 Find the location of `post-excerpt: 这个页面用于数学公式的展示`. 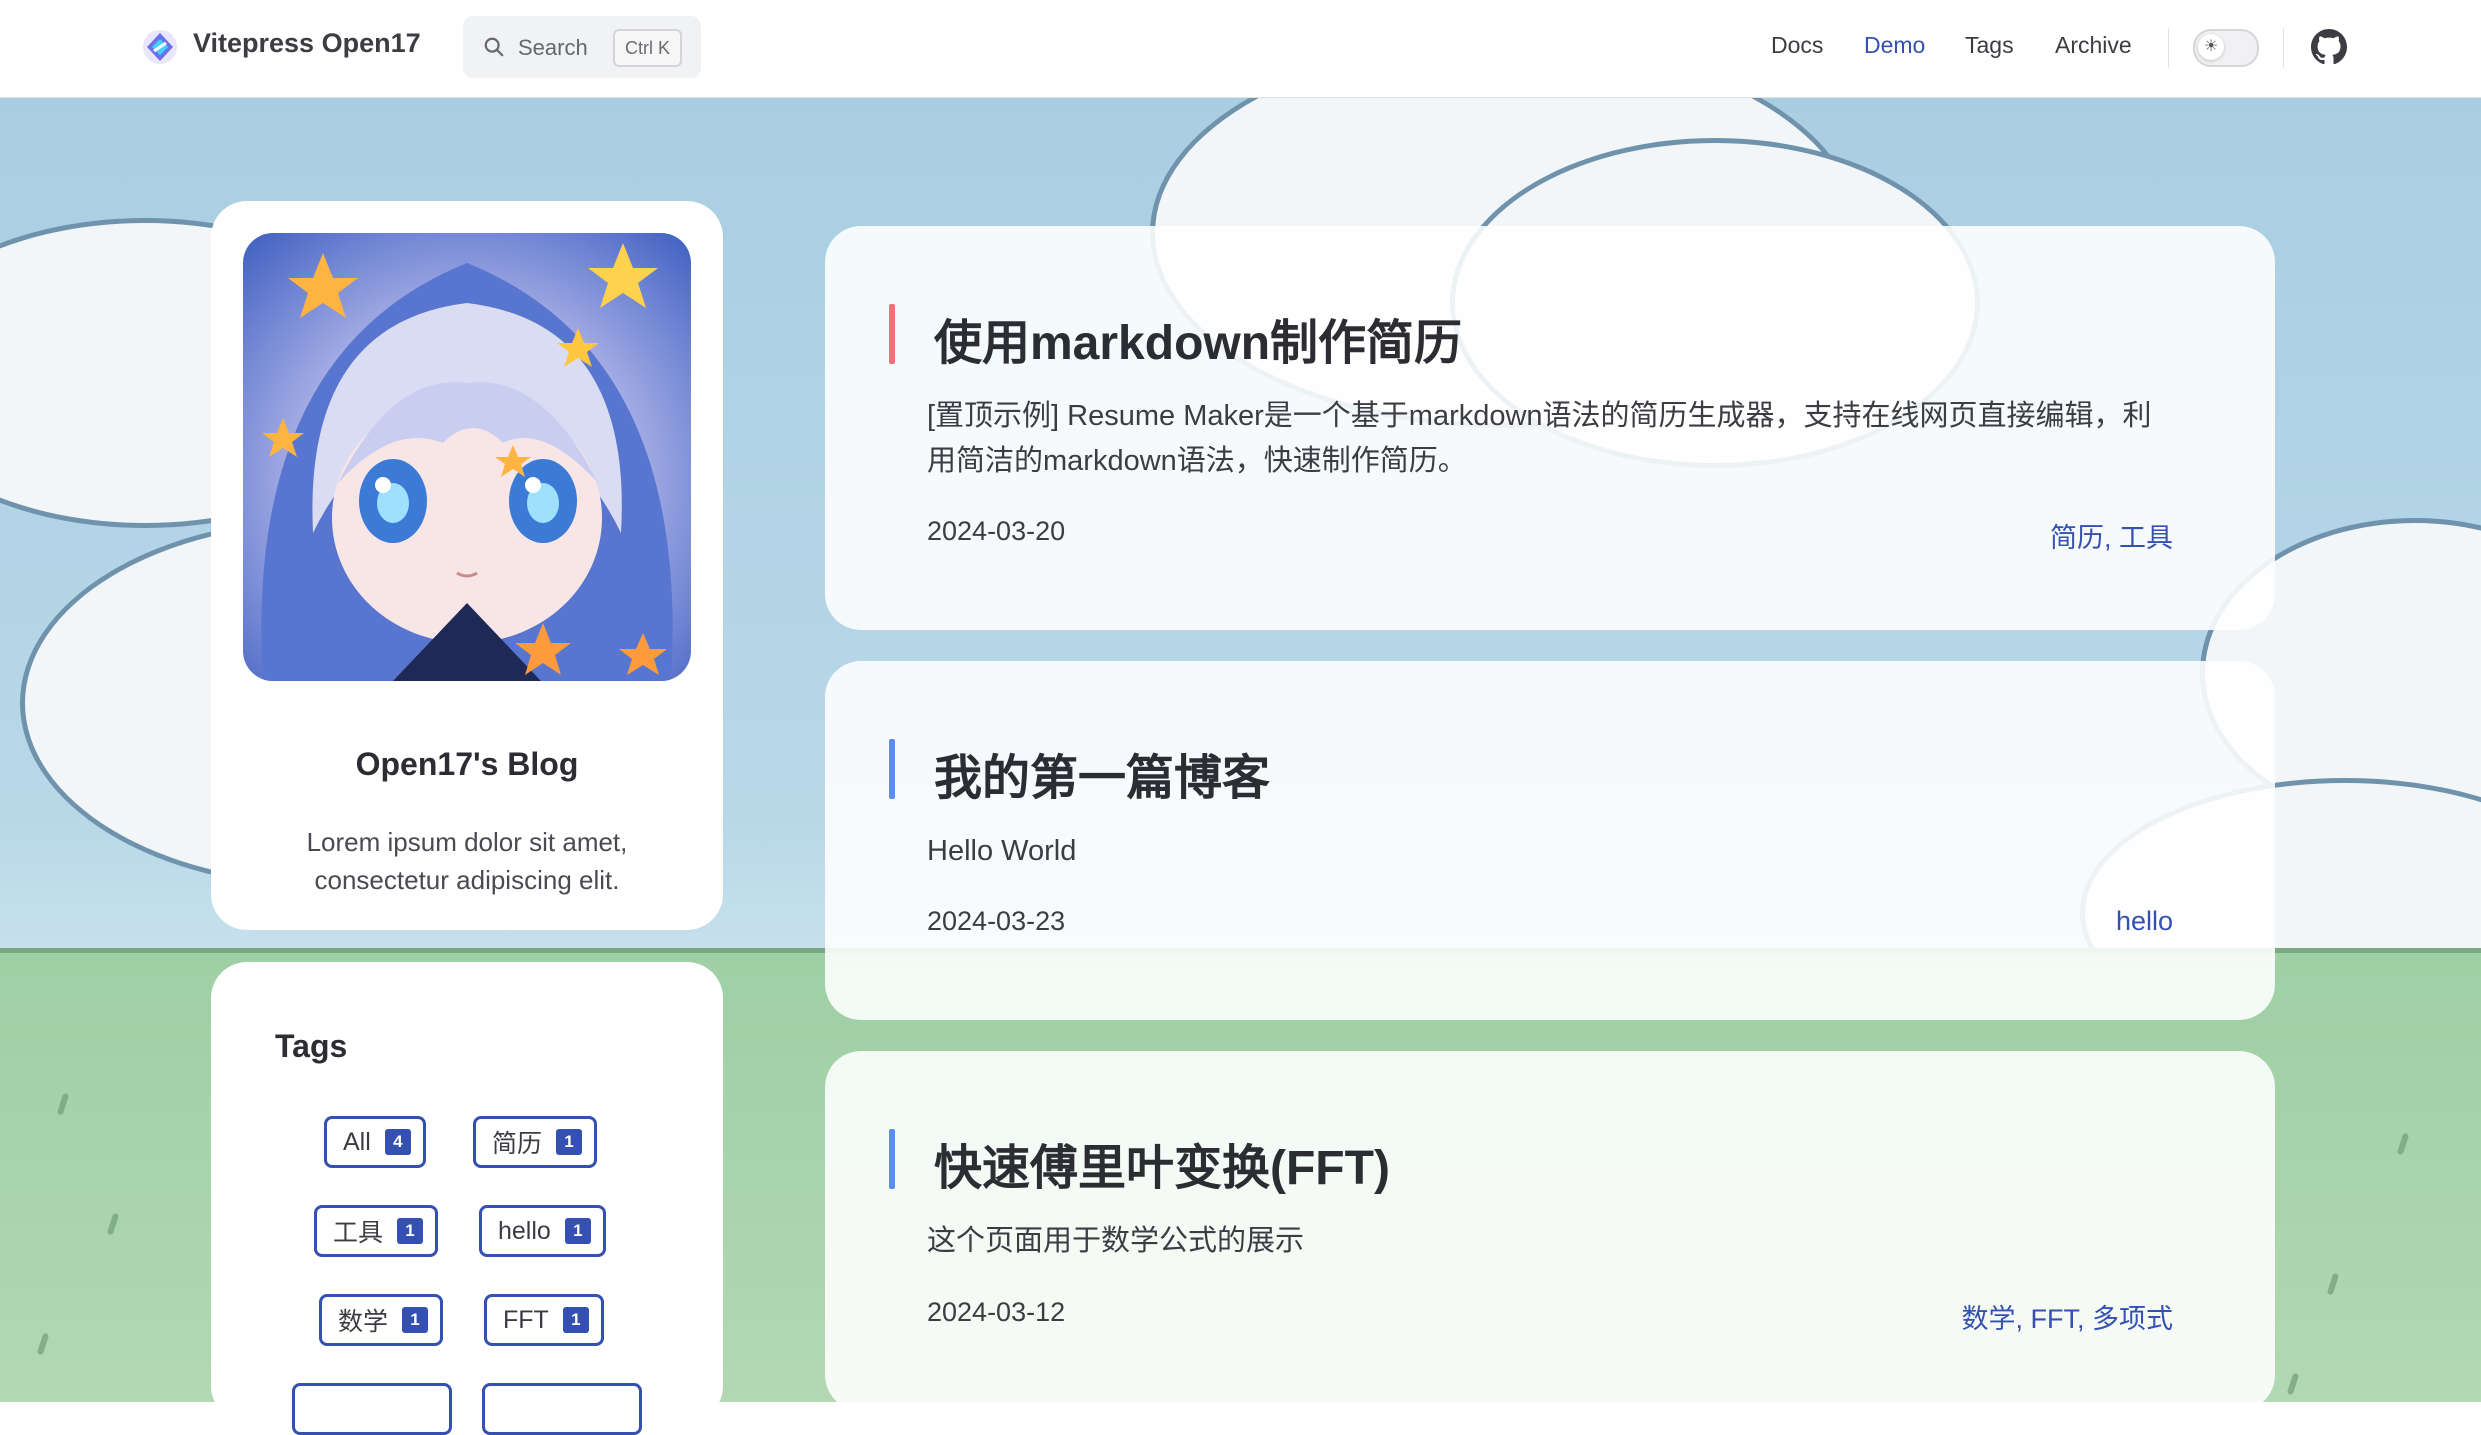

post-excerpt: 这个页面用于数学公式的展示 is located at coordinates (1116, 1241).